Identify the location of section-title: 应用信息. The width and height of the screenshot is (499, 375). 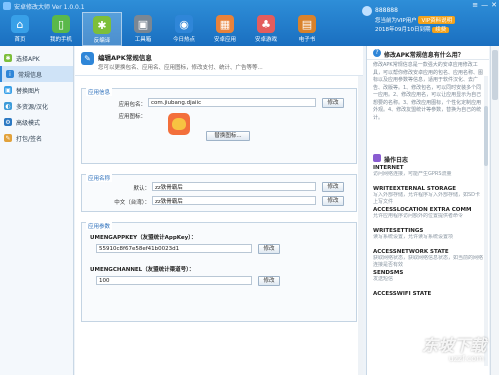
(99, 92).